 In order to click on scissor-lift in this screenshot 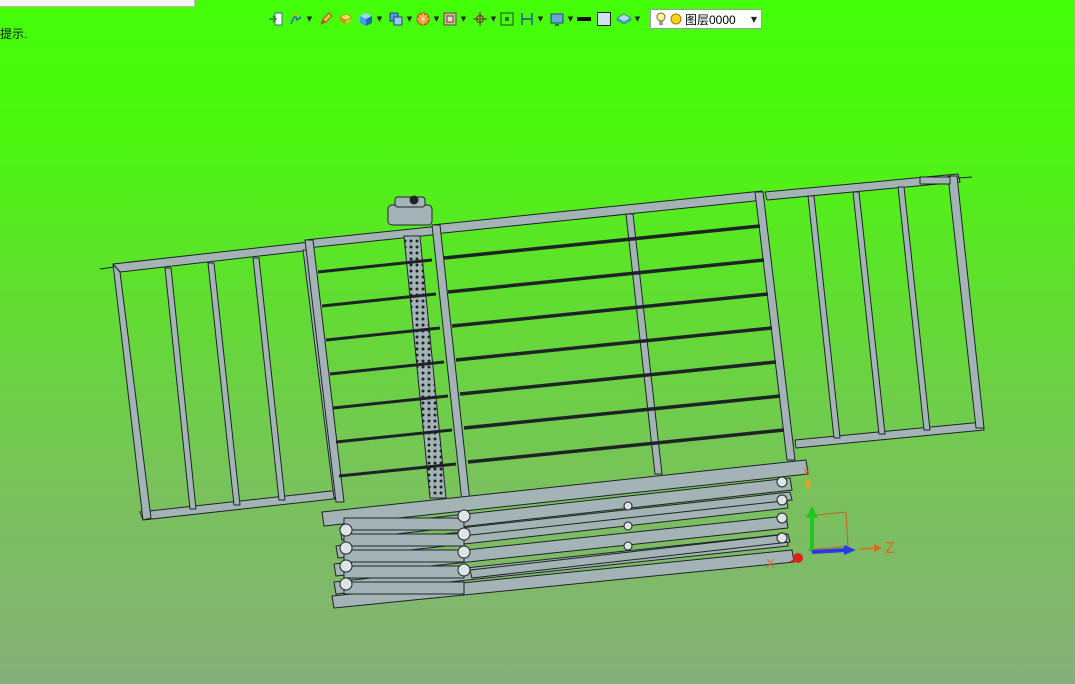, I will do `click(565, 534)`.